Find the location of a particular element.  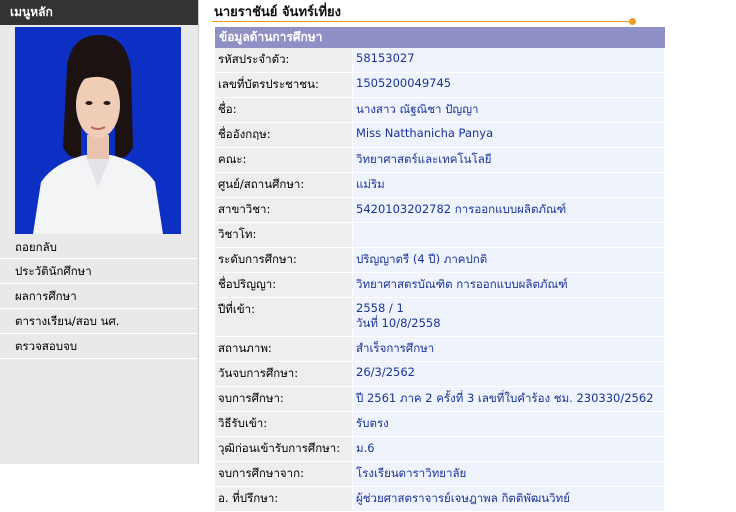

row-value: นางสาว ณัฐณิชา ปัญญา is located at coordinates (508, 110).